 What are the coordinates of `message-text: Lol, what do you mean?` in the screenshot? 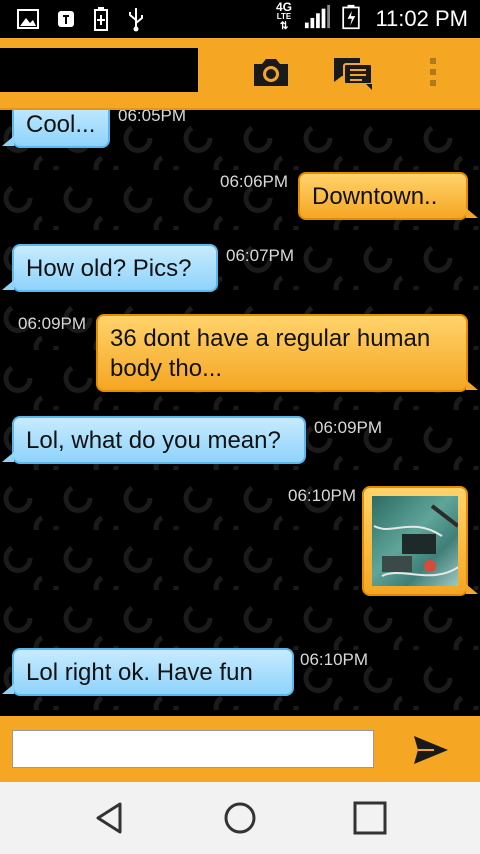 It's located at (153, 440).